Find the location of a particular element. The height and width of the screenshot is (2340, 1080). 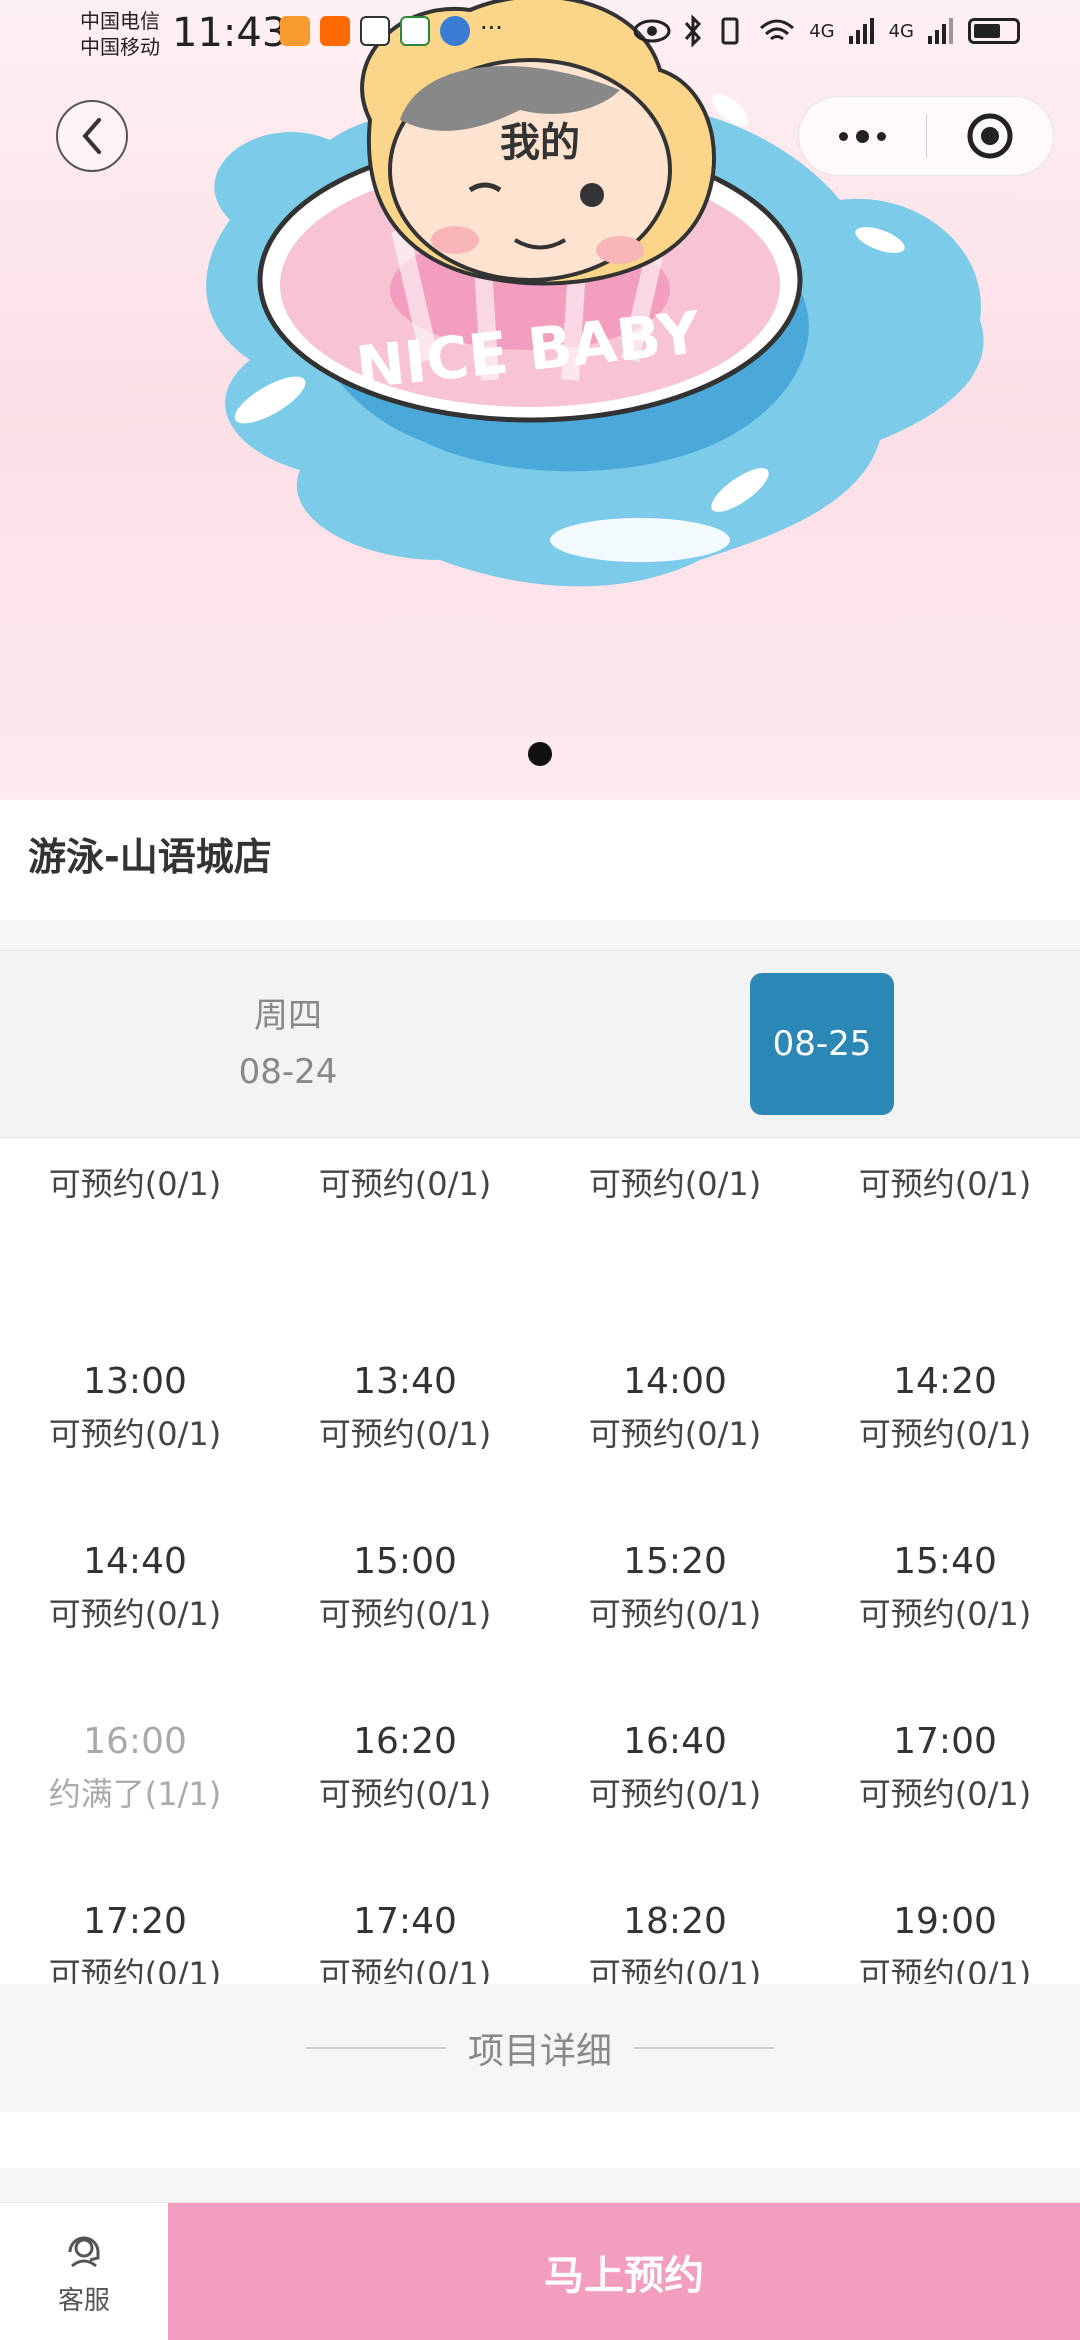

time-slot: 13:00 可预约(0/1) is located at coordinates (135, 1406).